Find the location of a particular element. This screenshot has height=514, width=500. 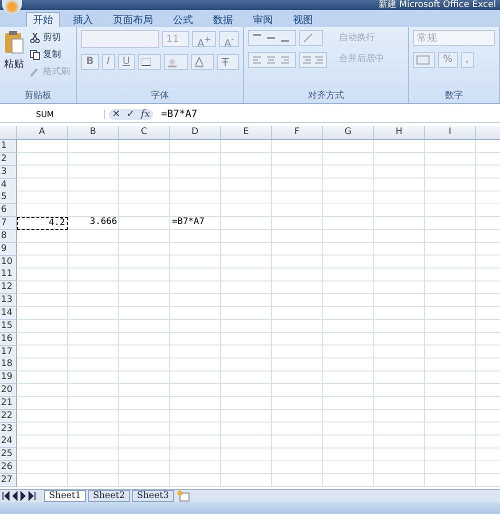

column-header: E is located at coordinates (246, 132).